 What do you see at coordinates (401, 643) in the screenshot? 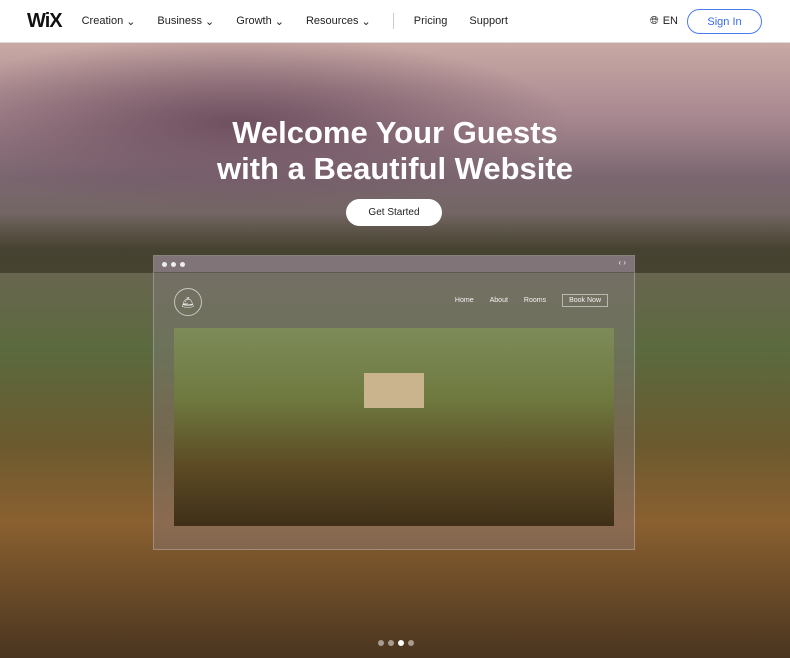
I see `carousel-dot-active` at bounding box center [401, 643].